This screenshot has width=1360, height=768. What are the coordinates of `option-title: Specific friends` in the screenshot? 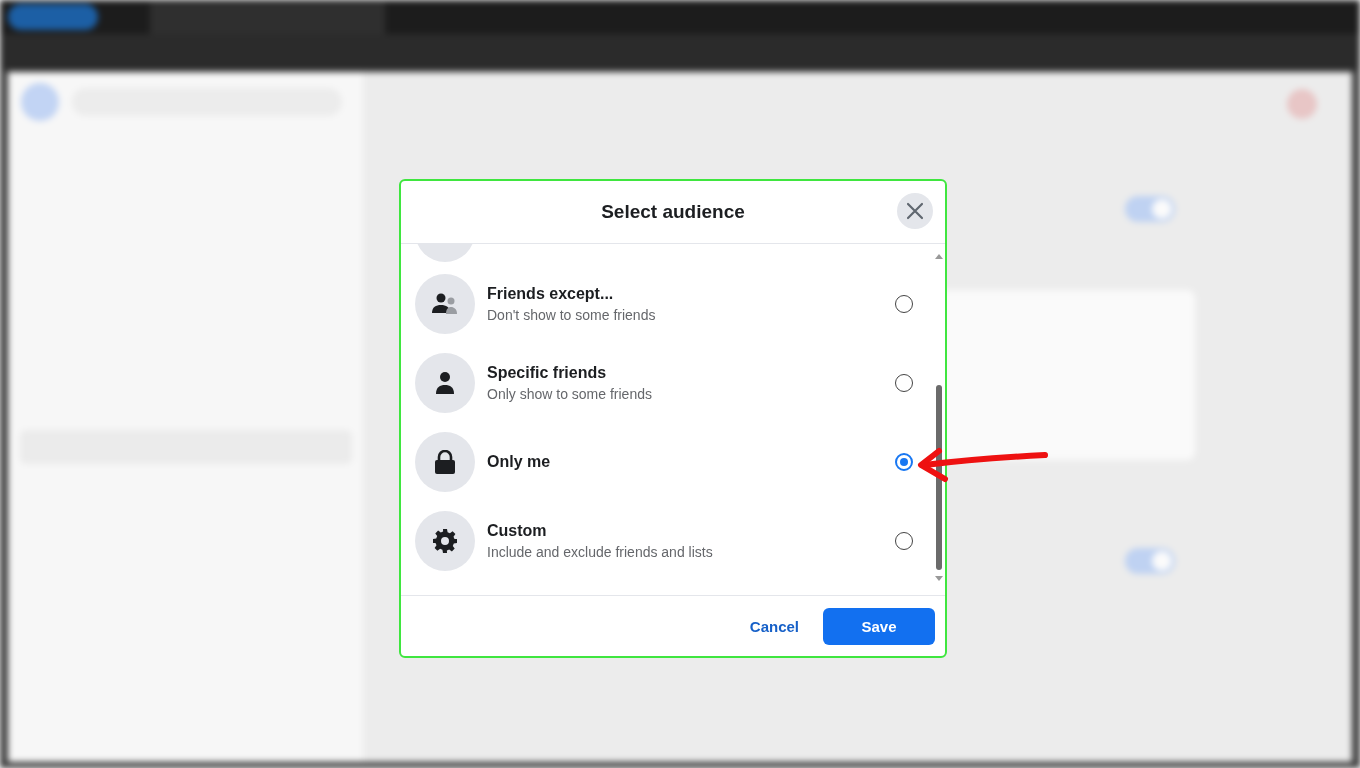 It's located at (547, 372).